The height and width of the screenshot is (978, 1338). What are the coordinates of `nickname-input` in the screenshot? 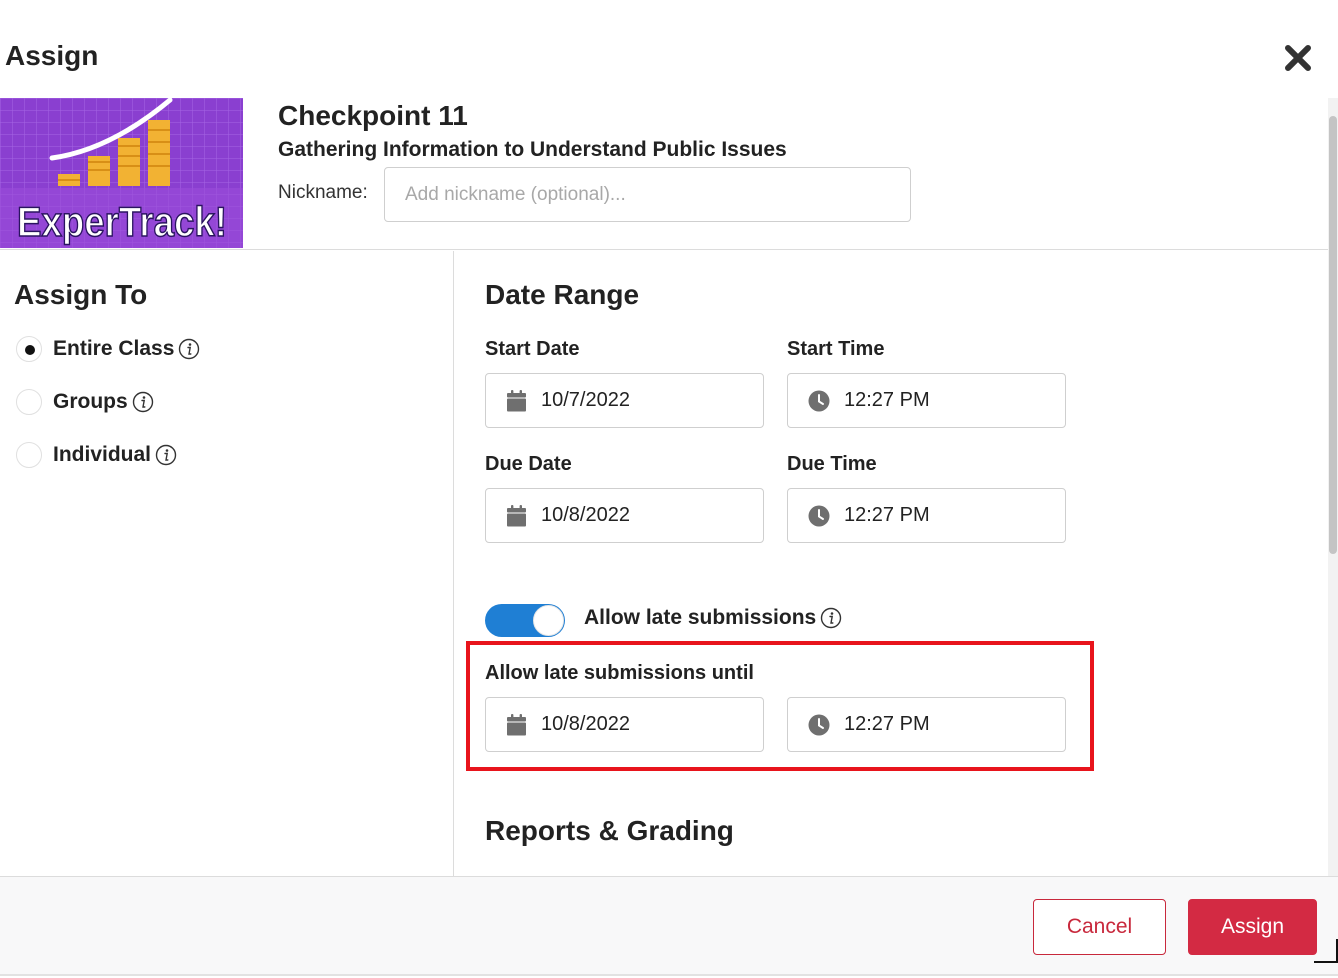 It's located at (647, 194).